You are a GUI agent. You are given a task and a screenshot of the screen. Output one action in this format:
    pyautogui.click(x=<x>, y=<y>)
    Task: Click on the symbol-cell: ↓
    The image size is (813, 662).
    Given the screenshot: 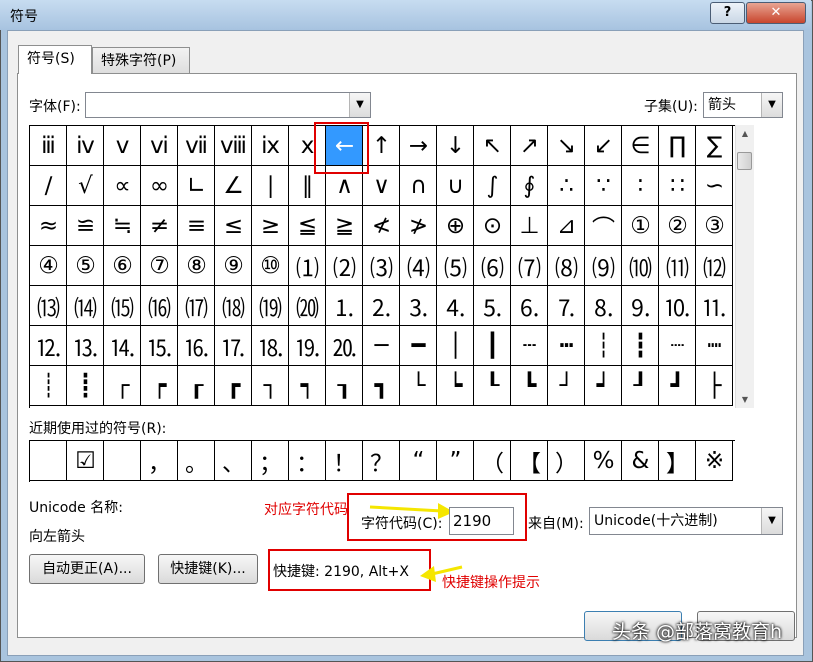 What is the action you would take?
    pyautogui.click(x=455, y=146)
    